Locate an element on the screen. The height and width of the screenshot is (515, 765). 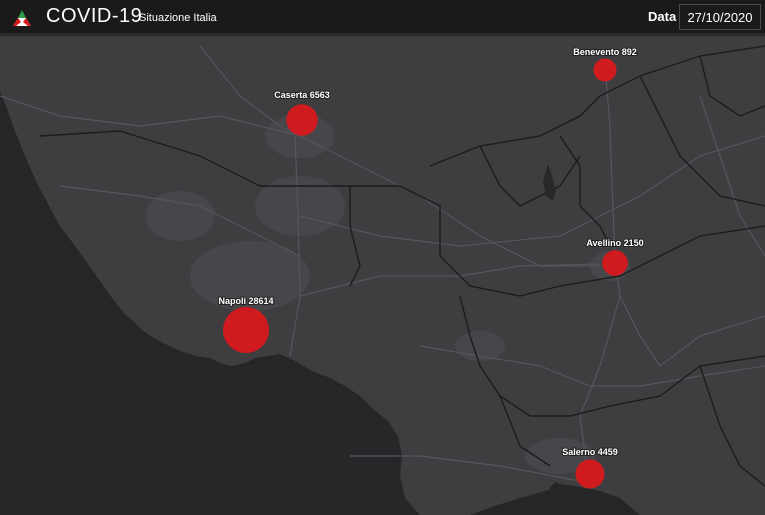
marker-label: Avellino 2150 is located at coordinates (614, 243).